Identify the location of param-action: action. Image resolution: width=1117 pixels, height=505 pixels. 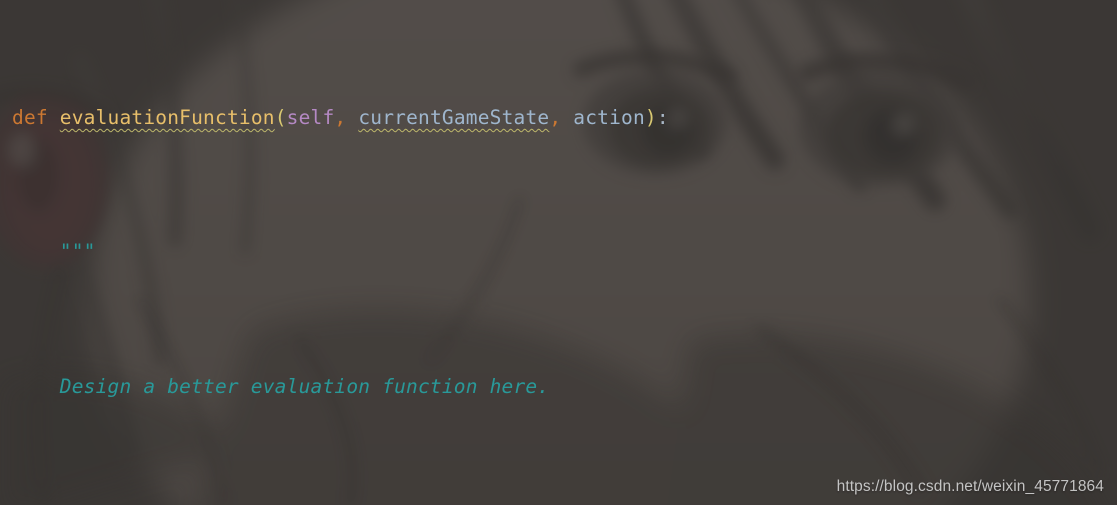
(609, 117).